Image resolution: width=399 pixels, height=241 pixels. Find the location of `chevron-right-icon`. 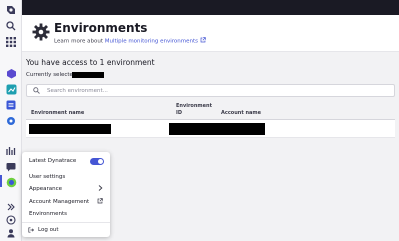

chevron-right-icon is located at coordinates (100, 189).